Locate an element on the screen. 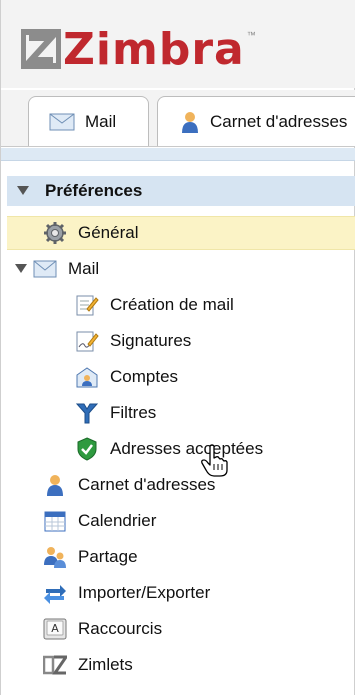  app-tab-bar: Mail Carnet d'adresses is located at coordinates (178, 118).